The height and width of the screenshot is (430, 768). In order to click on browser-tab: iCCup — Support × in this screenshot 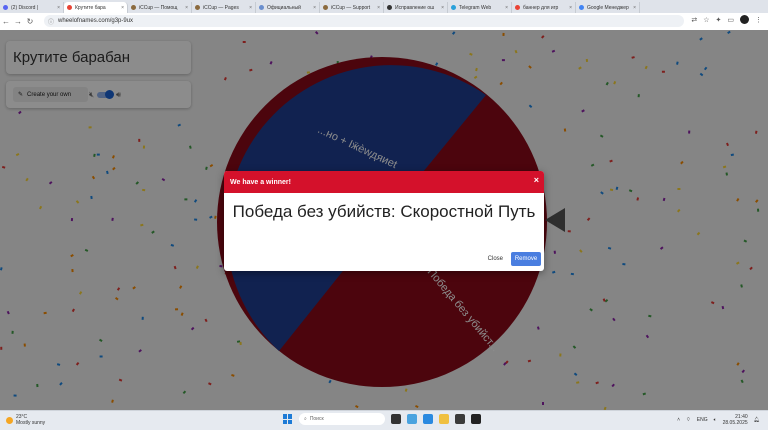, I will do `click(352, 7)`.